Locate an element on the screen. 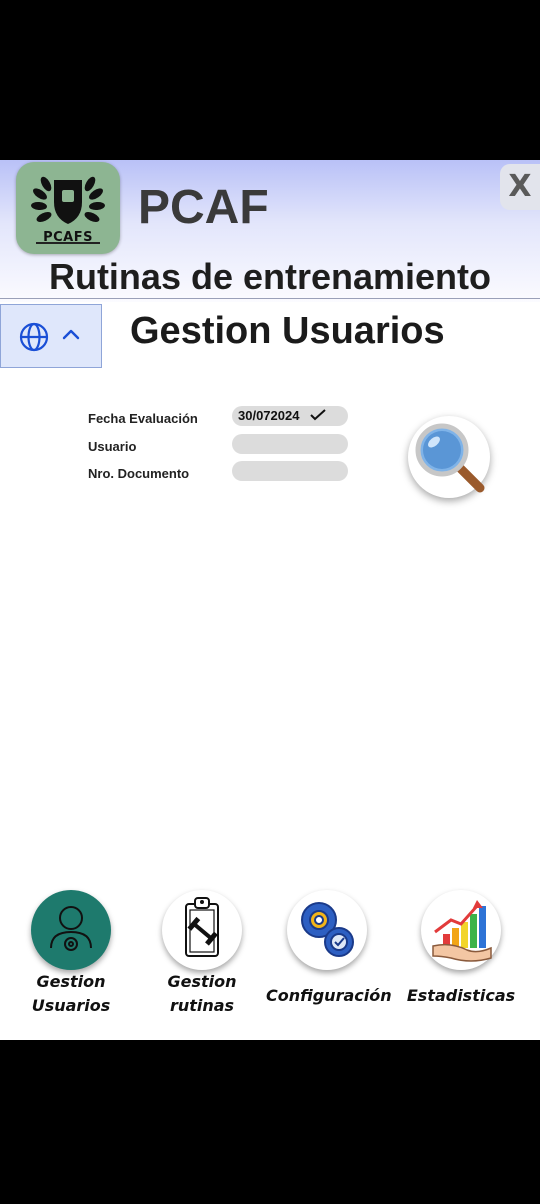 This screenshot has width=540, height=1204. growth-chart-icon is located at coordinates (461, 930).